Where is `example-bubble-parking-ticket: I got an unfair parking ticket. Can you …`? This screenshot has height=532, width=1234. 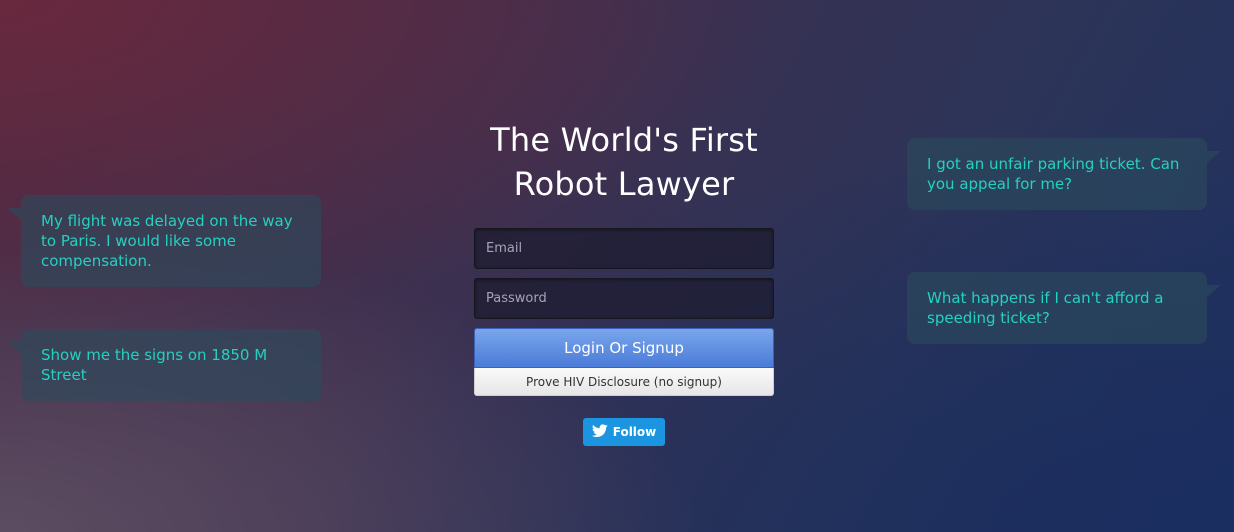 example-bubble-parking-ticket: I got an unfair parking ticket. Can you … is located at coordinates (1064, 174).